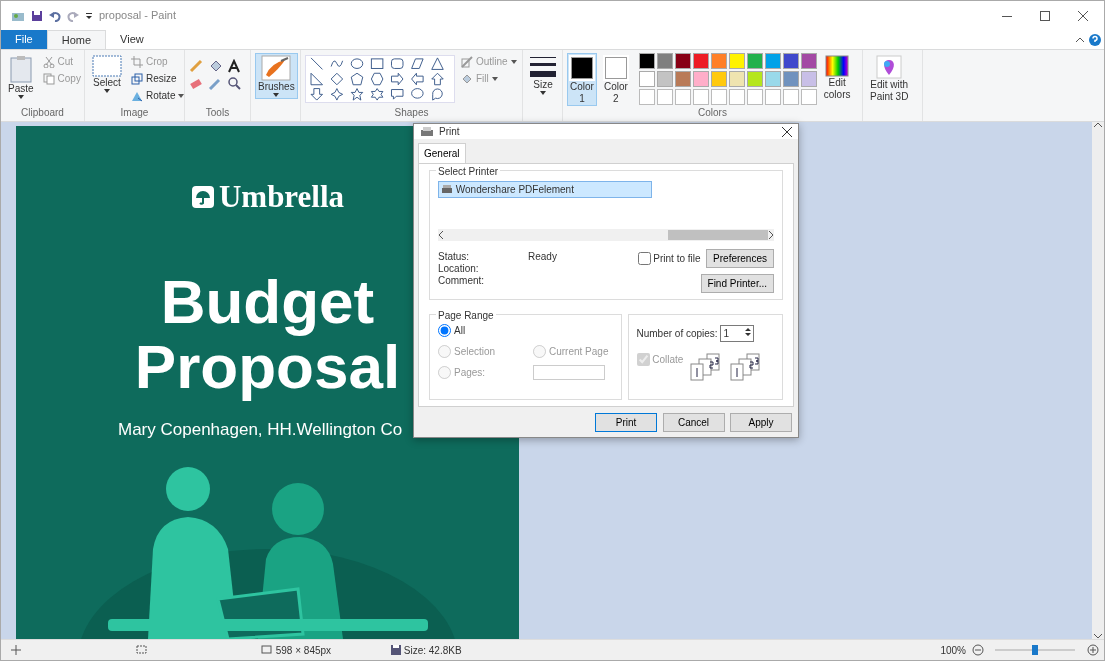 Image resolution: width=1105 pixels, height=661 pixels. What do you see at coordinates (196, 66) in the screenshot?
I see `pencil-icon` at bounding box center [196, 66].